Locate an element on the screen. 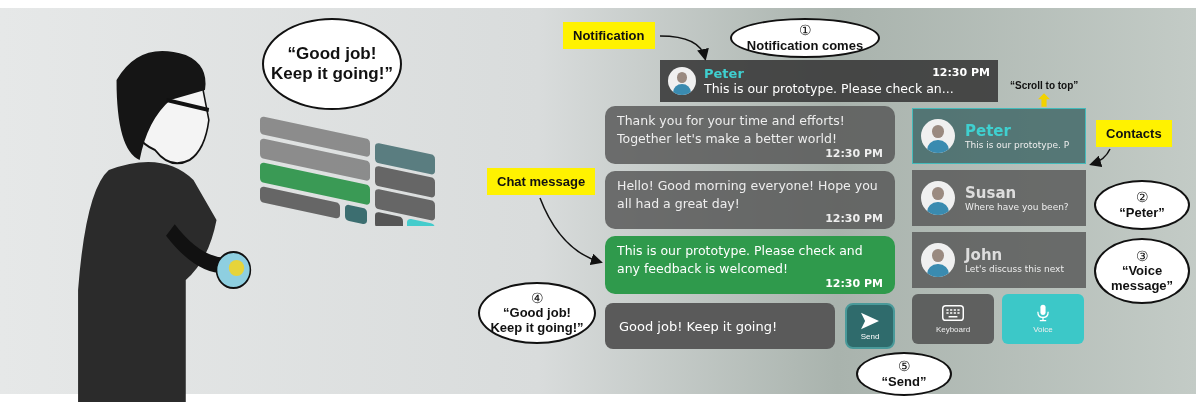 The width and height of the screenshot is (1196, 402). callout-text: “Send” is located at coordinates (904, 382).